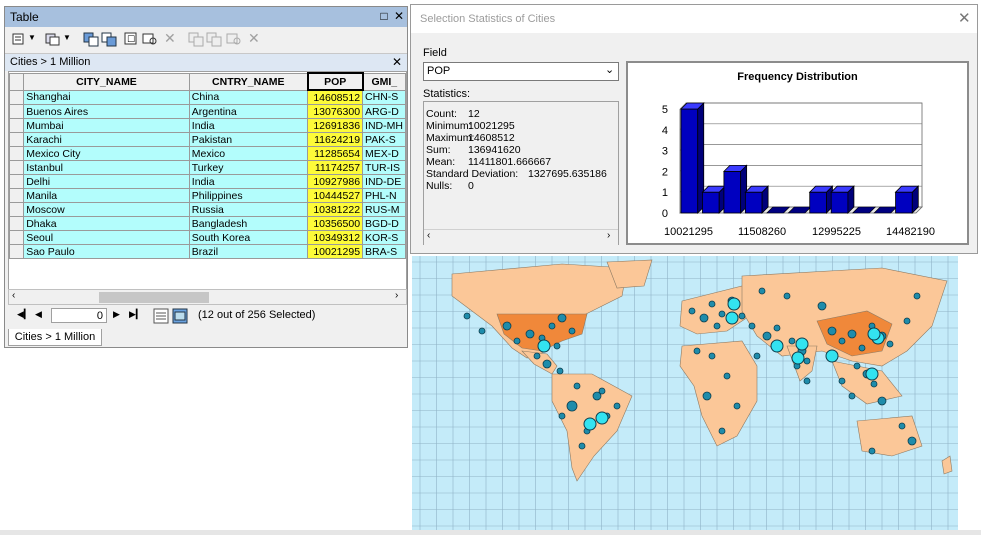  I want to click on cell-gmi: TUR-IS, so click(384, 167).